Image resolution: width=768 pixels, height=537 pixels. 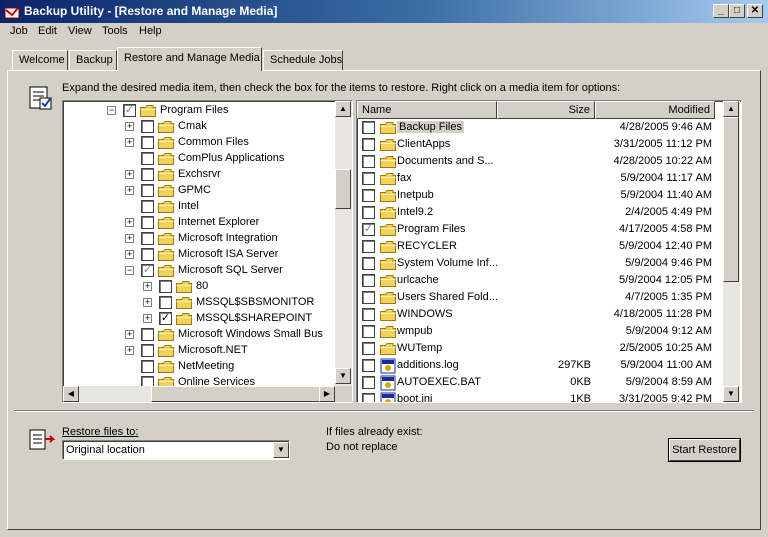 What do you see at coordinates (540, 127) in the screenshot?
I see `list-row: Backup Files 4/28/2005 9:46 AM` at bounding box center [540, 127].